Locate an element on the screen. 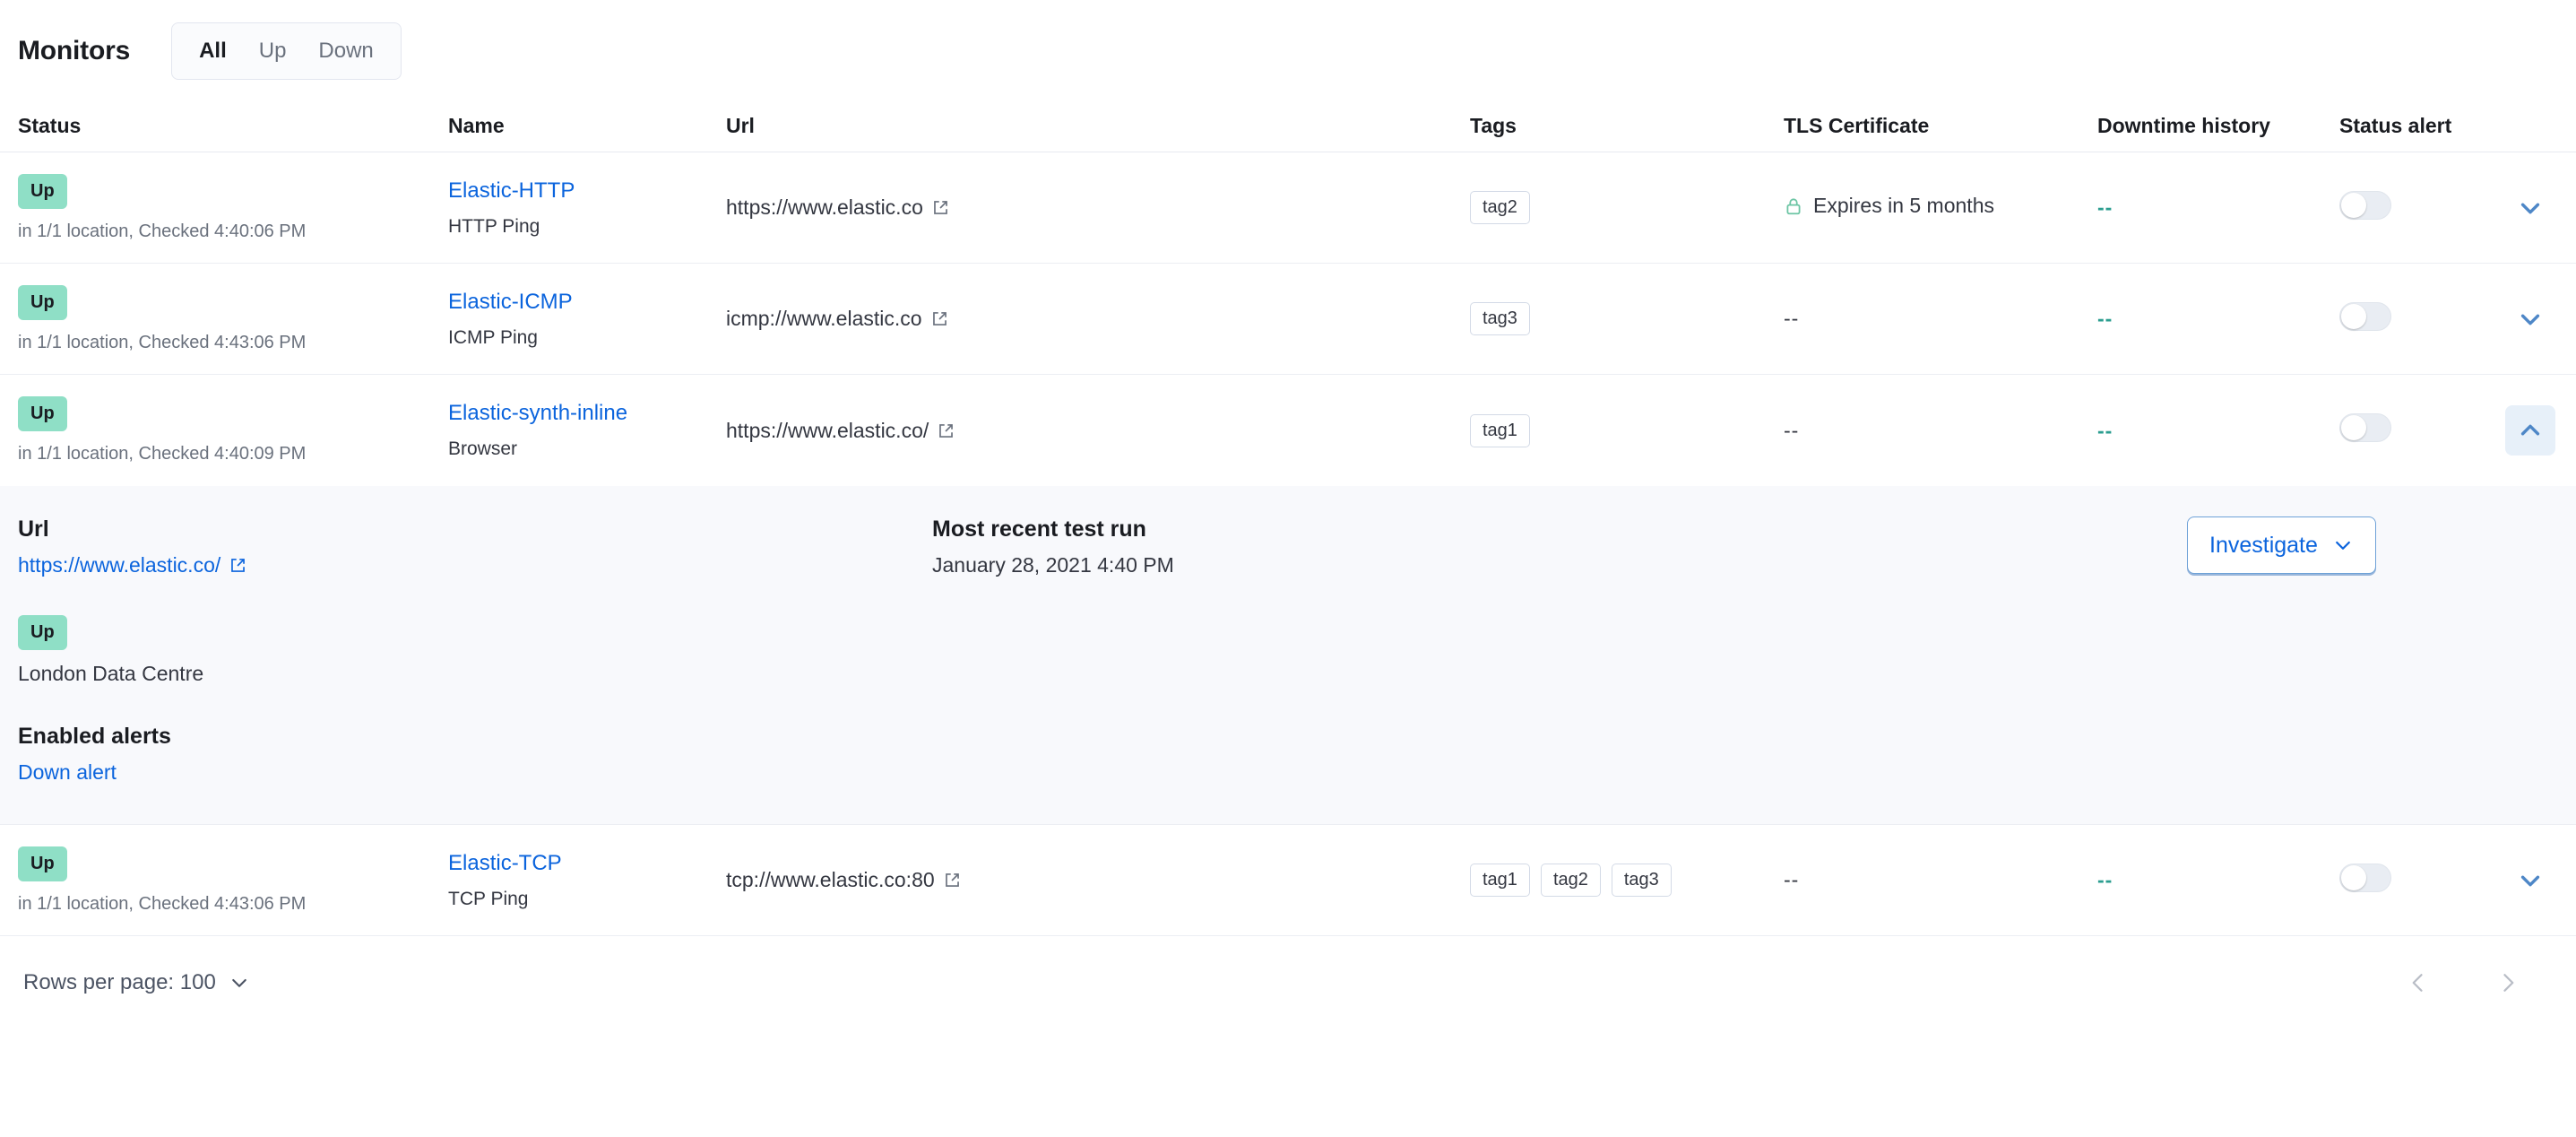  pagination-controls is located at coordinates (2463, 983).